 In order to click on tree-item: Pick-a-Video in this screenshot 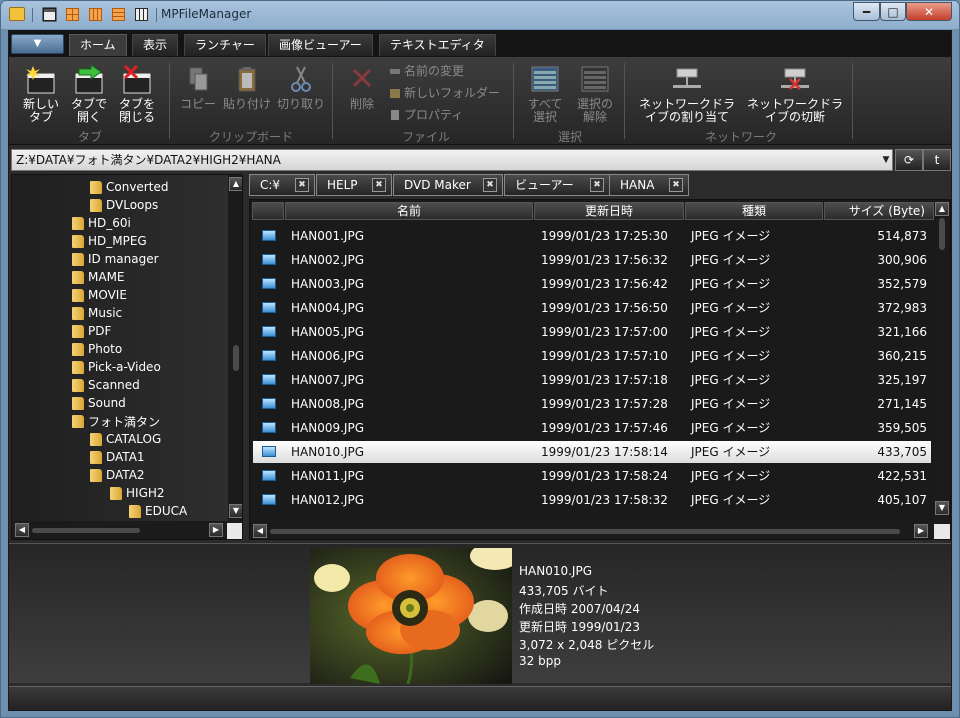, I will do `click(116, 367)`.